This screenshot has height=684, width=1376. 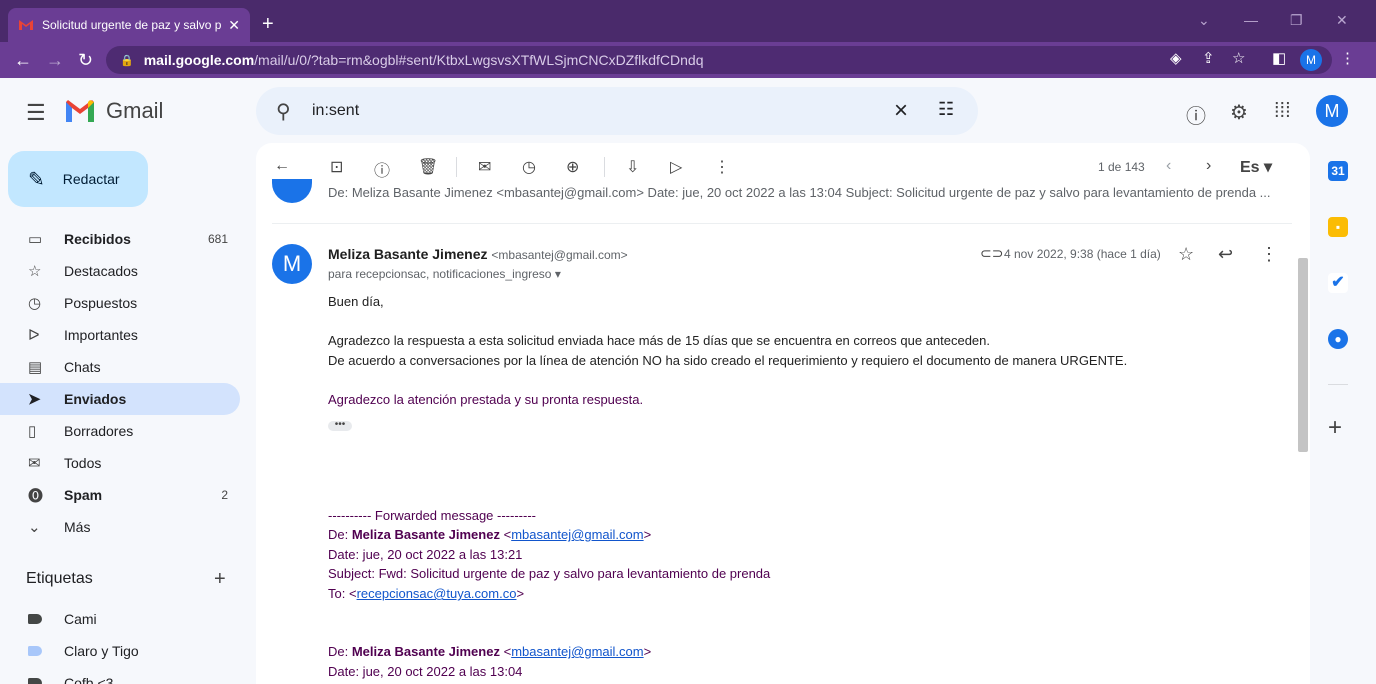 I want to click on sidebar-item-enviados: ➤ Enviados, so click(x=120, y=399).